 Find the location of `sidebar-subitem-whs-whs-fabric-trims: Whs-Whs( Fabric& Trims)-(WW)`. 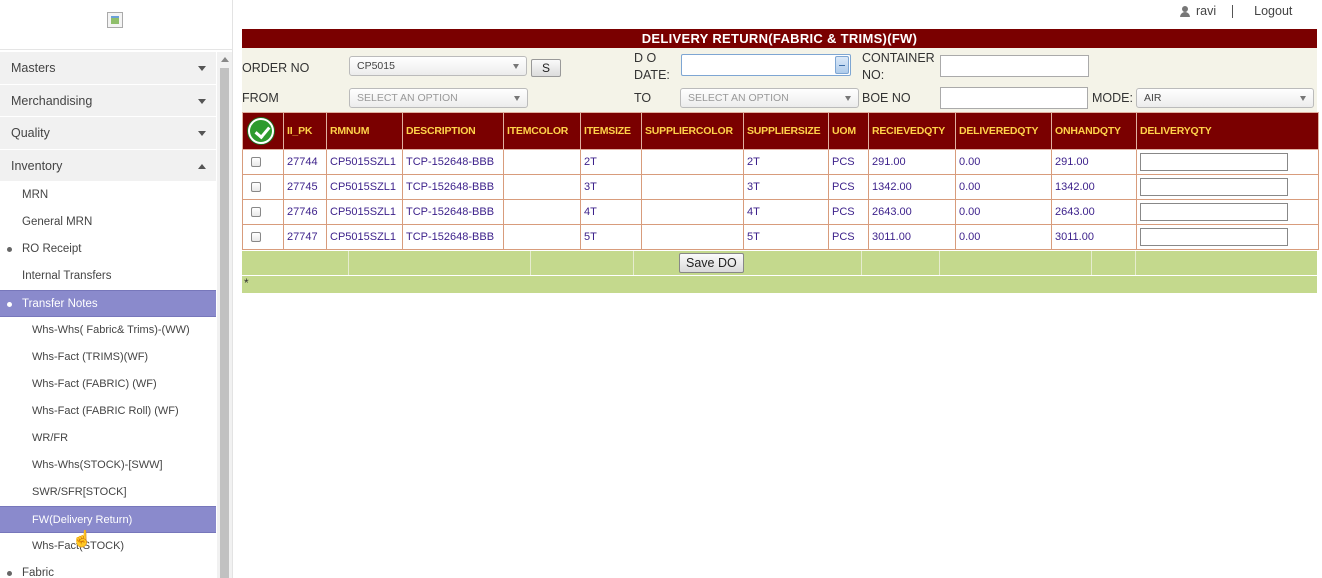

sidebar-subitem-whs-whs-fabric-trims: Whs-Whs( Fabric& Trims)-(WW) is located at coordinates (108, 330).